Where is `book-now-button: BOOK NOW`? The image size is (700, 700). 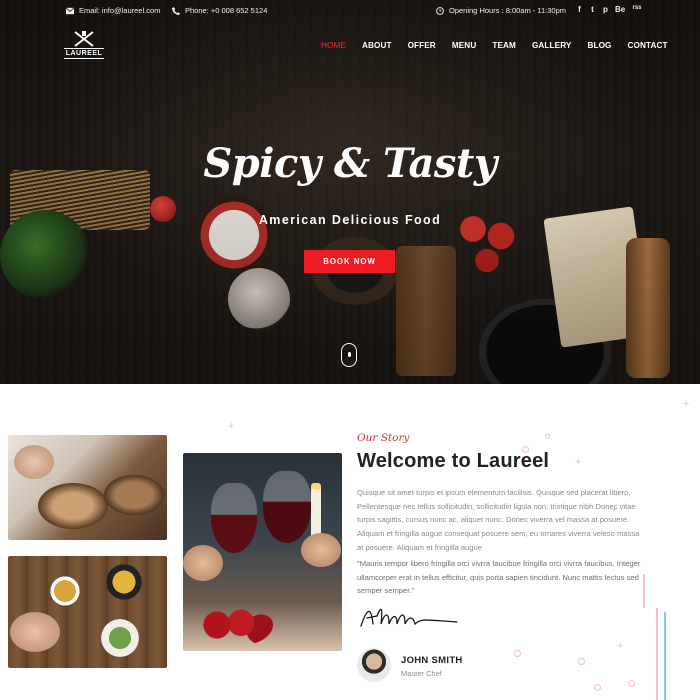 book-now-button: BOOK NOW is located at coordinates (349, 261).